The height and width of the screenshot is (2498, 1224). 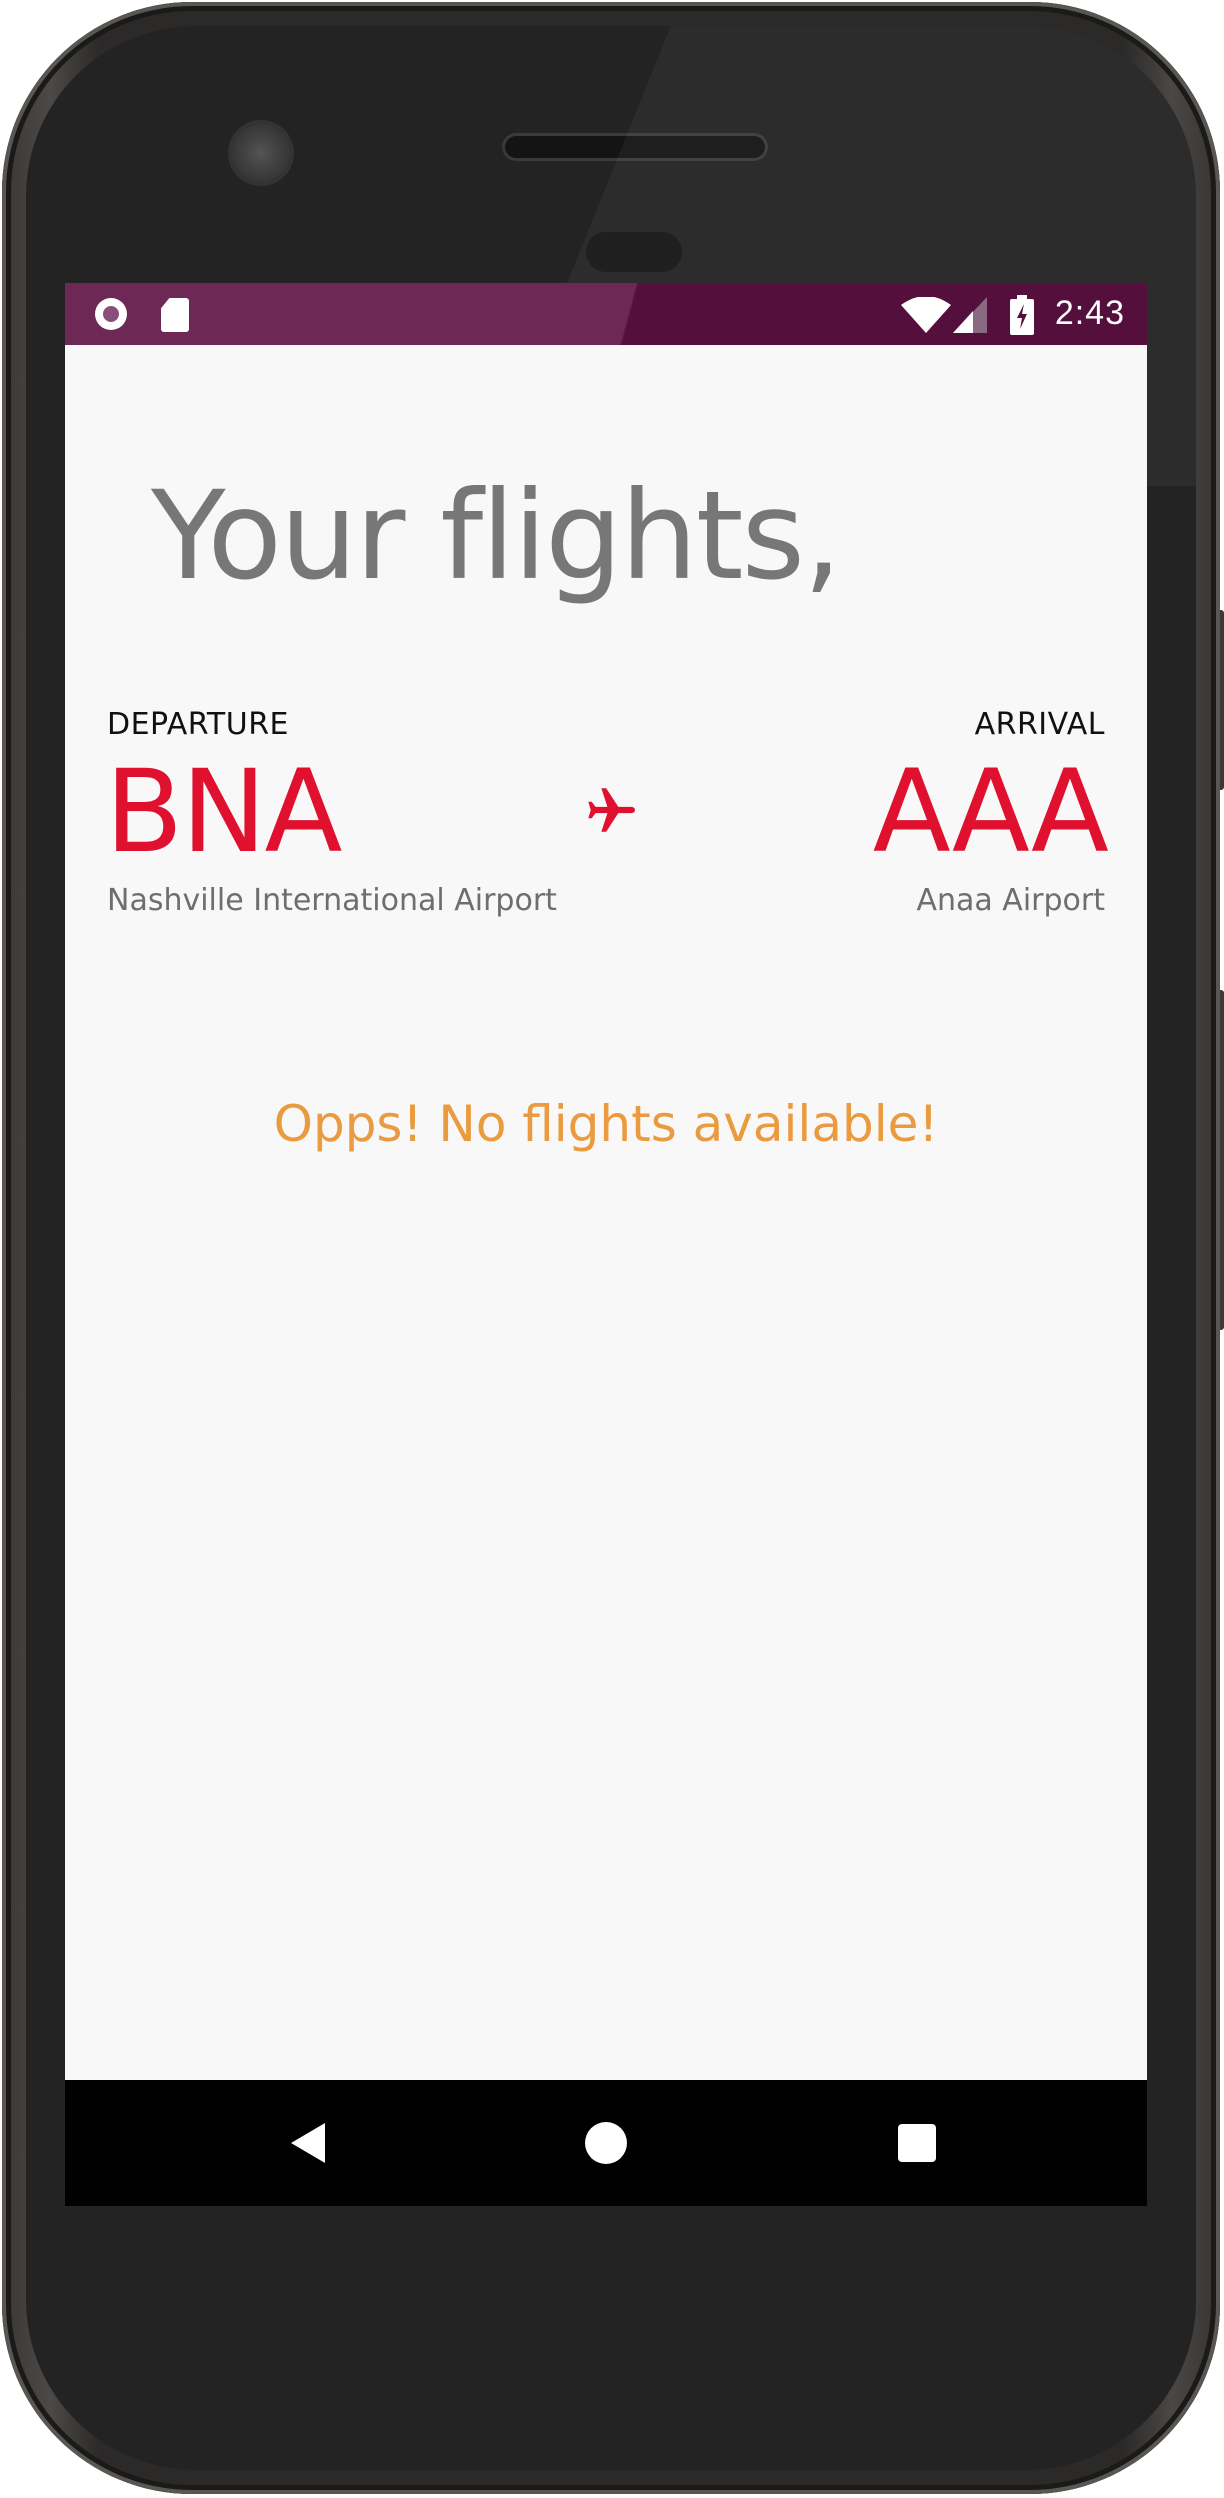 I want to click on departure-airport: Nashville International Airport, so click(x=332, y=900).